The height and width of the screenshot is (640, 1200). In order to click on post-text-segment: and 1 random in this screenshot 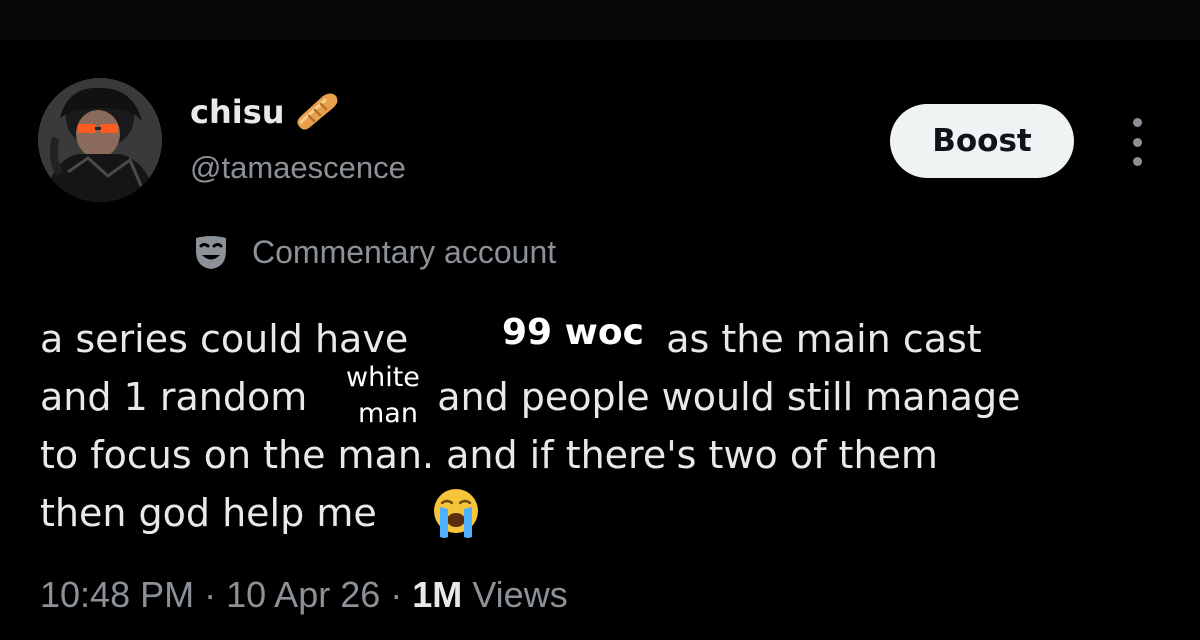, I will do `click(174, 397)`.